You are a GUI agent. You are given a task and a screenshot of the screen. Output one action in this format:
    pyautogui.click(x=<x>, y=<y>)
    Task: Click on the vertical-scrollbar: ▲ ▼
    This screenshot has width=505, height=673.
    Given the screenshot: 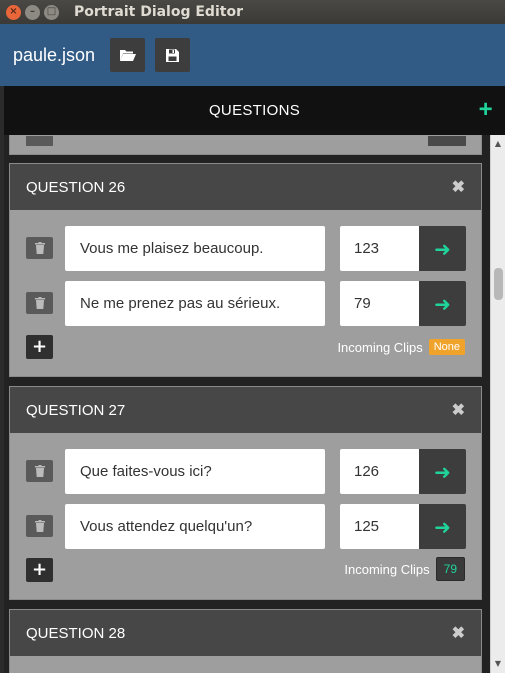 What is the action you would take?
    pyautogui.click(x=497, y=404)
    